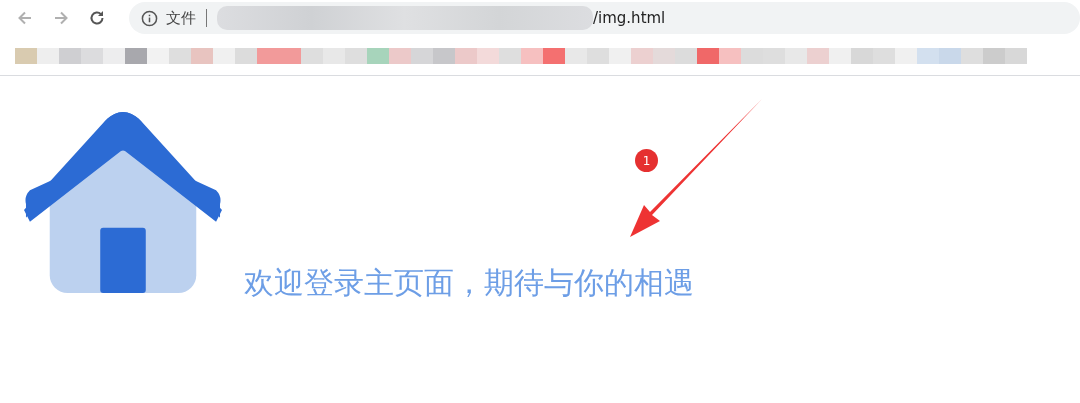 This screenshot has width=1080, height=403. What do you see at coordinates (629, 18) in the screenshot?
I see `url-text: /img.html` at bounding box center [629, 18].